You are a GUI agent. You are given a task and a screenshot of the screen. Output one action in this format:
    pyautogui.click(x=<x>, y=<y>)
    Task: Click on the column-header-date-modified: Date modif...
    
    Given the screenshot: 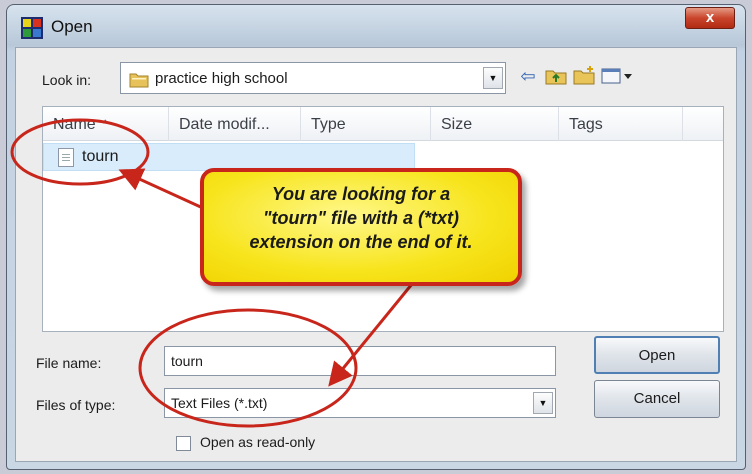 What is the action you would take?
    pyautogui.click(x=235, y=124)
    